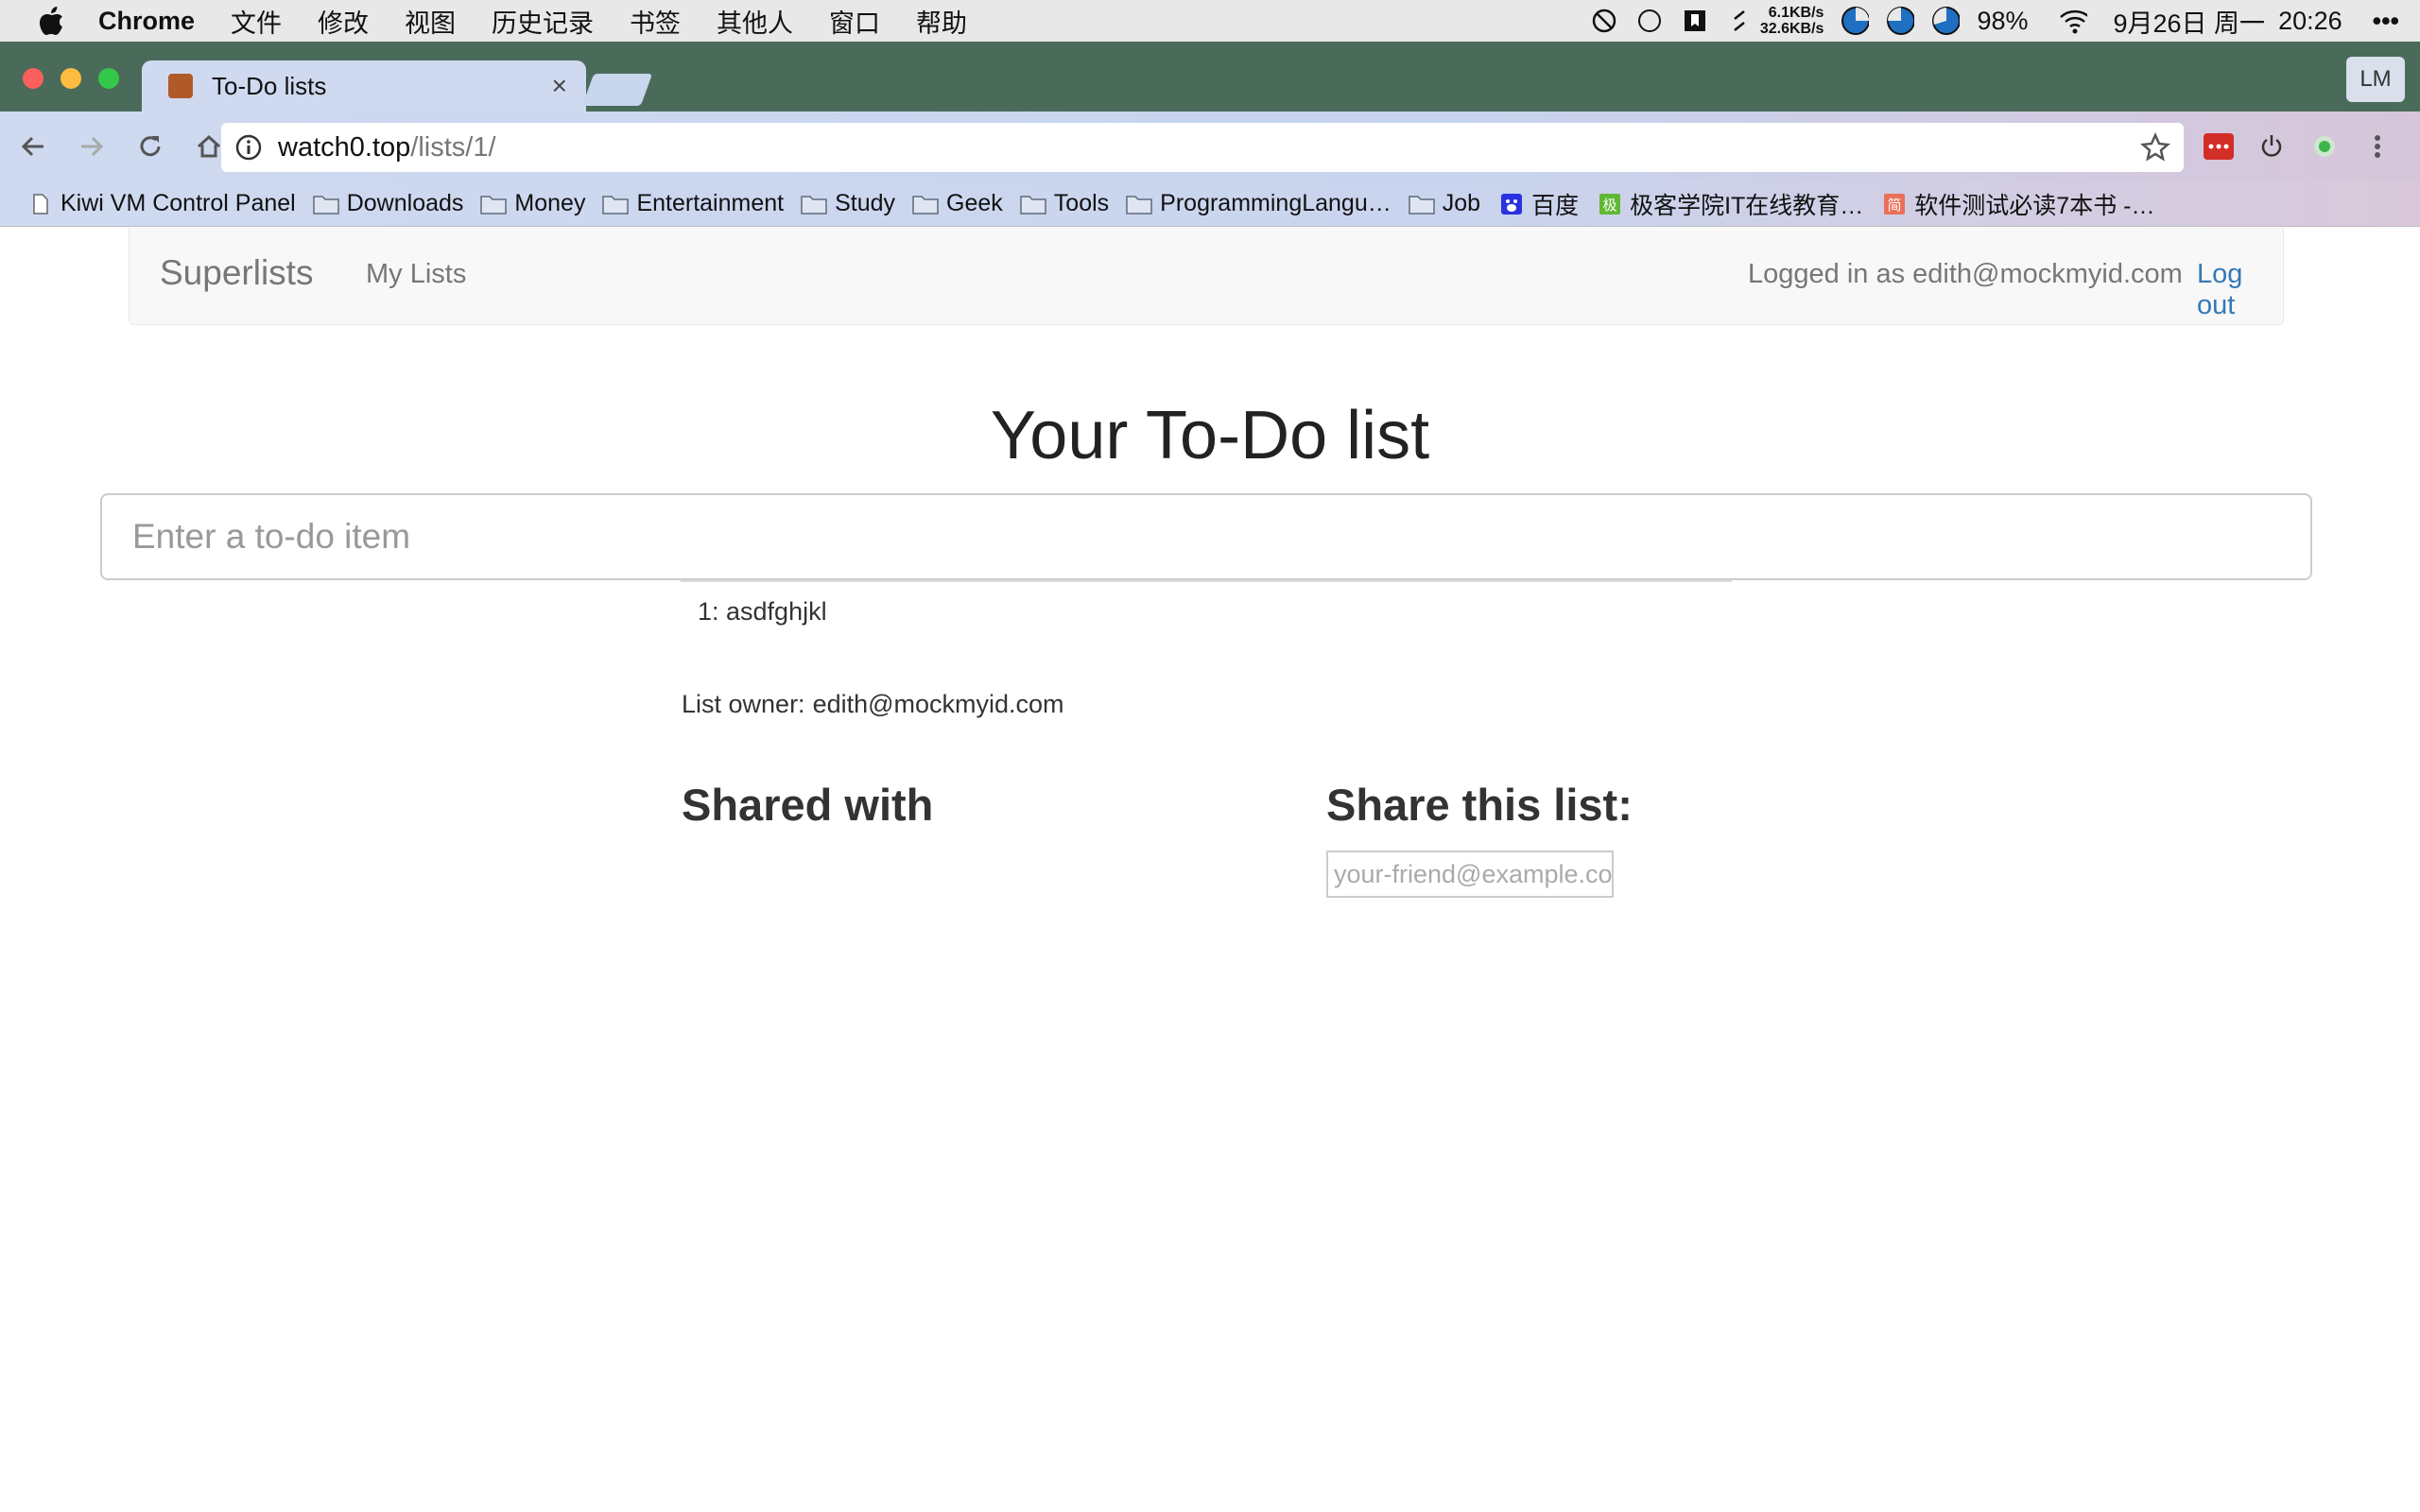  What do you see at coordinates (550, 203) in the screenshot?
I see `bookmark-label: Money` at bounding box center [550, 203].